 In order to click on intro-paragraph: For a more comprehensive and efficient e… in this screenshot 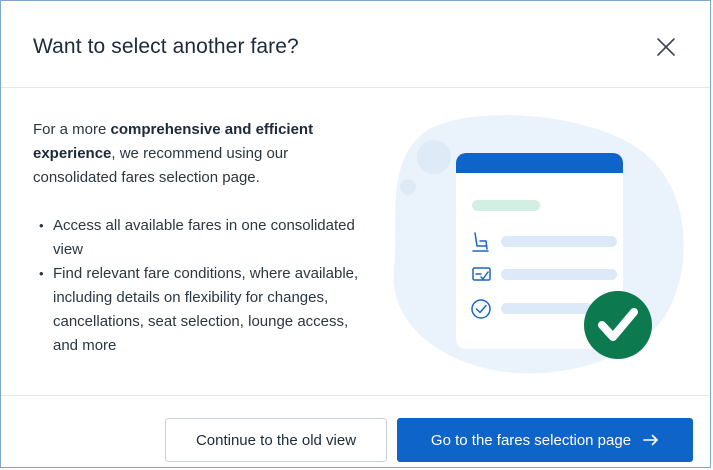, I will do `click(203, 154)`.